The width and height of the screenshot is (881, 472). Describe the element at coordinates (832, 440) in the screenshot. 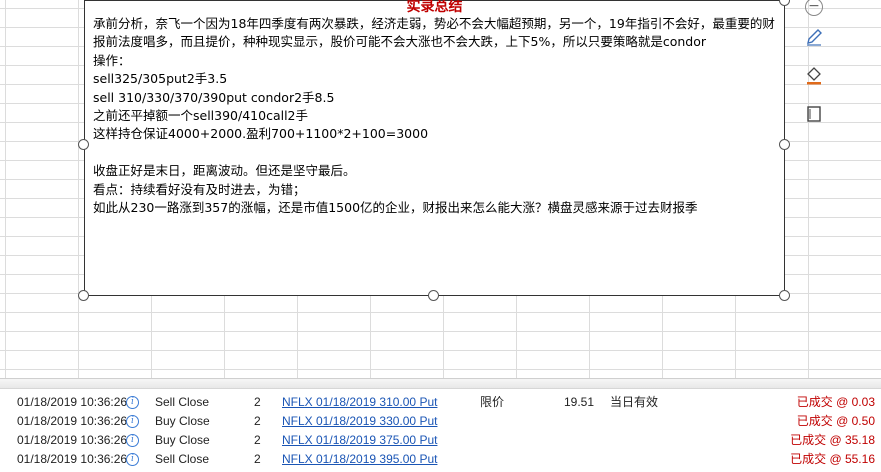

I see `order-status: 已成交 @ 35.18` at that location.